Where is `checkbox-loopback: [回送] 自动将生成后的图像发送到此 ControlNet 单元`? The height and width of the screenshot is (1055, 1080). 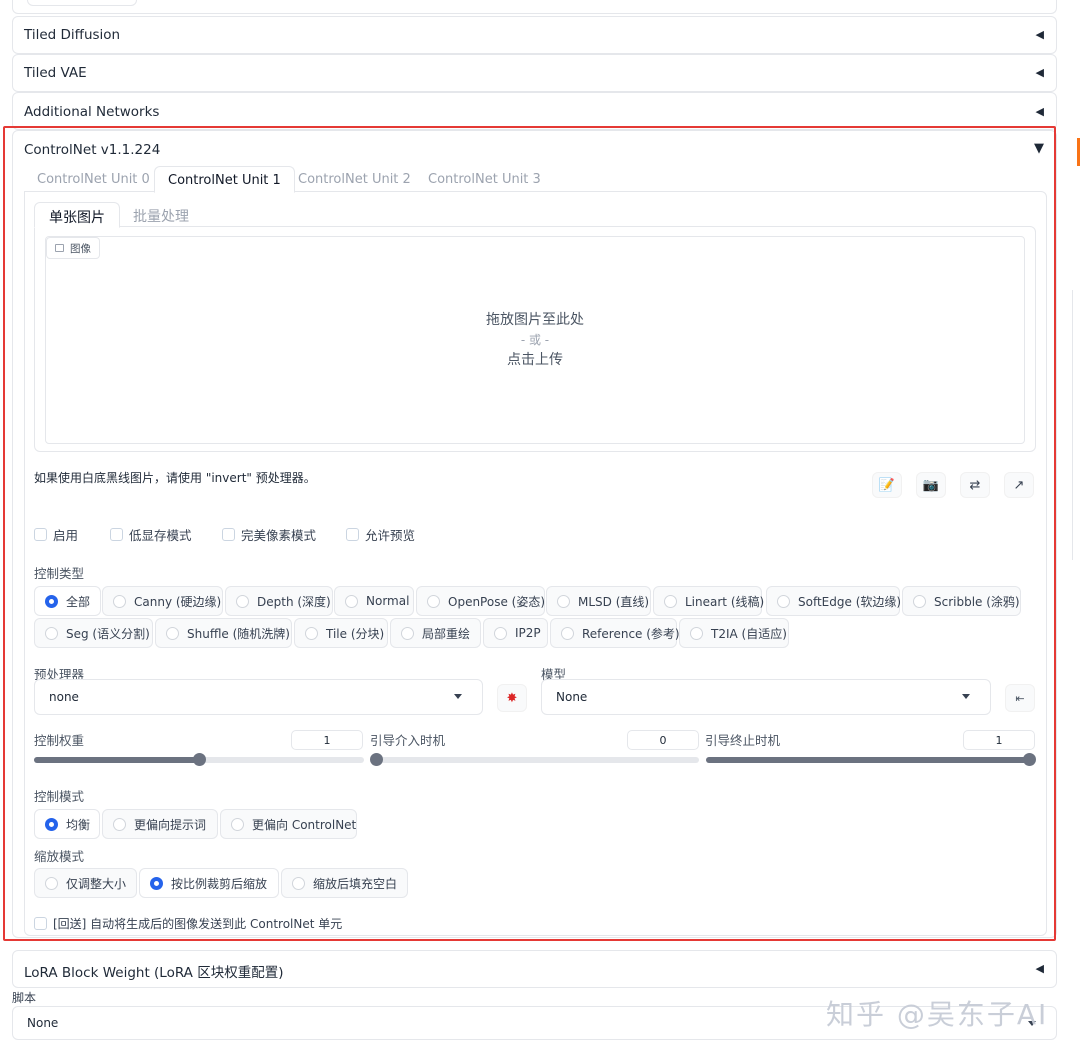 checkbox-loopback: [回送] 自动将生成后的图像发送到此 ControlNet 单元 is located at coordinates (188, 923).